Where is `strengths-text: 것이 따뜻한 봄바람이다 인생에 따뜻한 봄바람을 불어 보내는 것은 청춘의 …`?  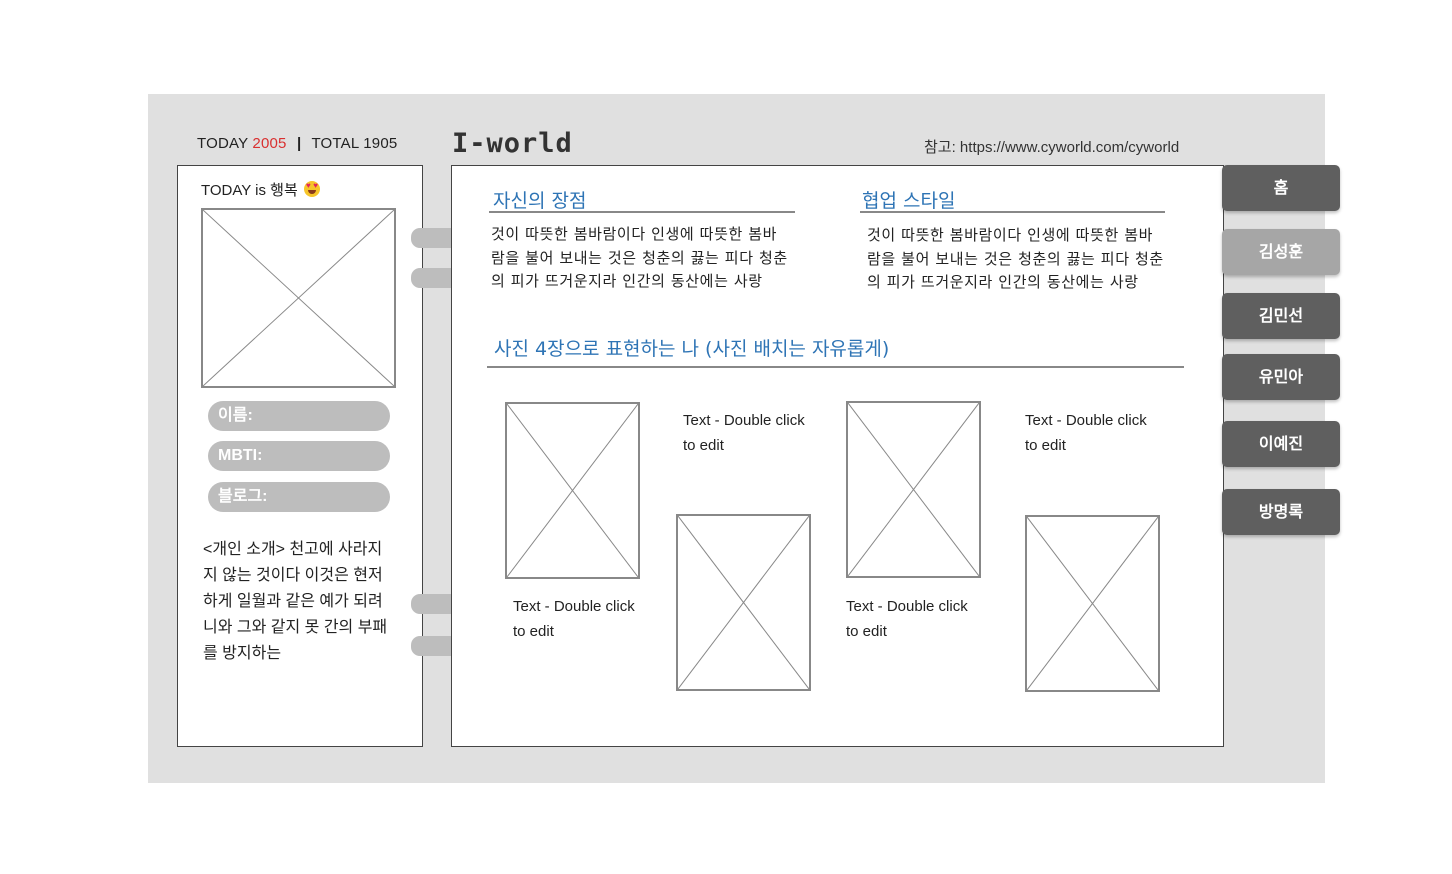
strengths-text: 것이 따뜻한 봄바람이다 인생에 따뜻한 봄바람을 불어 보내는 것은 청춘의 … is located at coordinates (639, 257).